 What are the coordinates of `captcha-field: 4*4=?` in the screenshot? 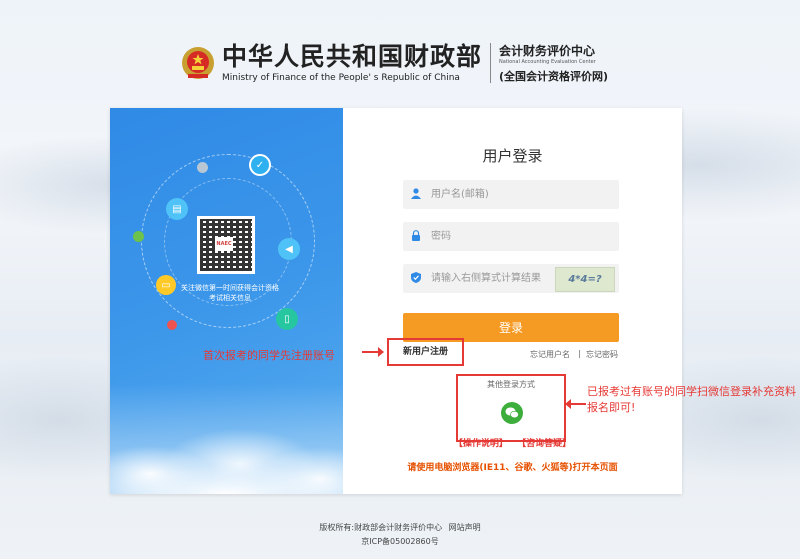 It's located at (511, 278).